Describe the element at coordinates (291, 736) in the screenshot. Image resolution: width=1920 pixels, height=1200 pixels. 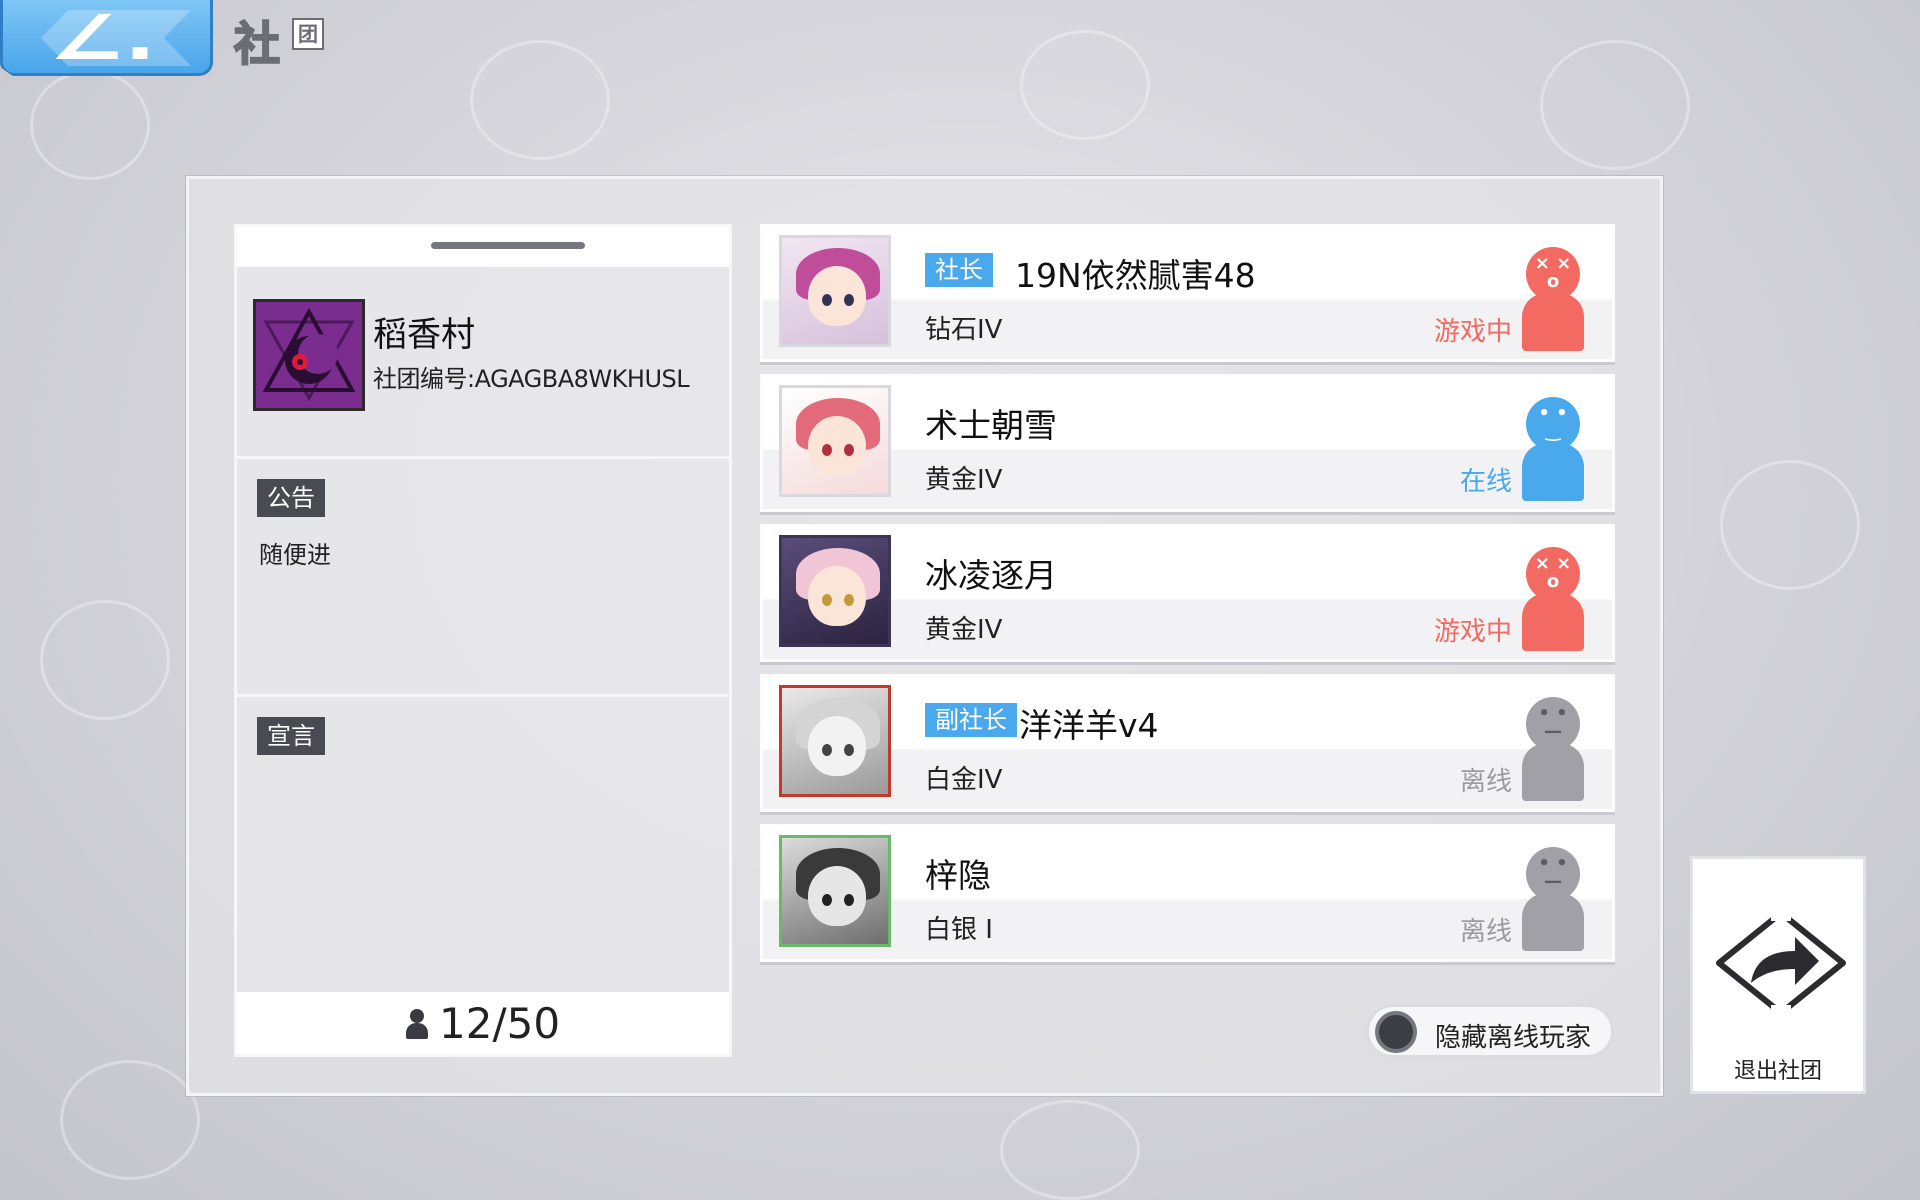
I see `declaration-tag: 宣言` at that location.